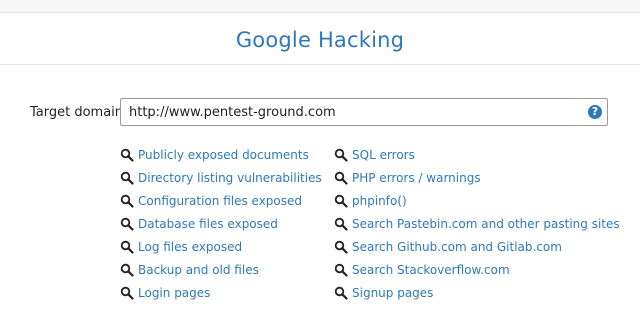  Describe the element at coordinates (595, 112) in the screenshot. I see `question-circle-icon: ?` at that location.